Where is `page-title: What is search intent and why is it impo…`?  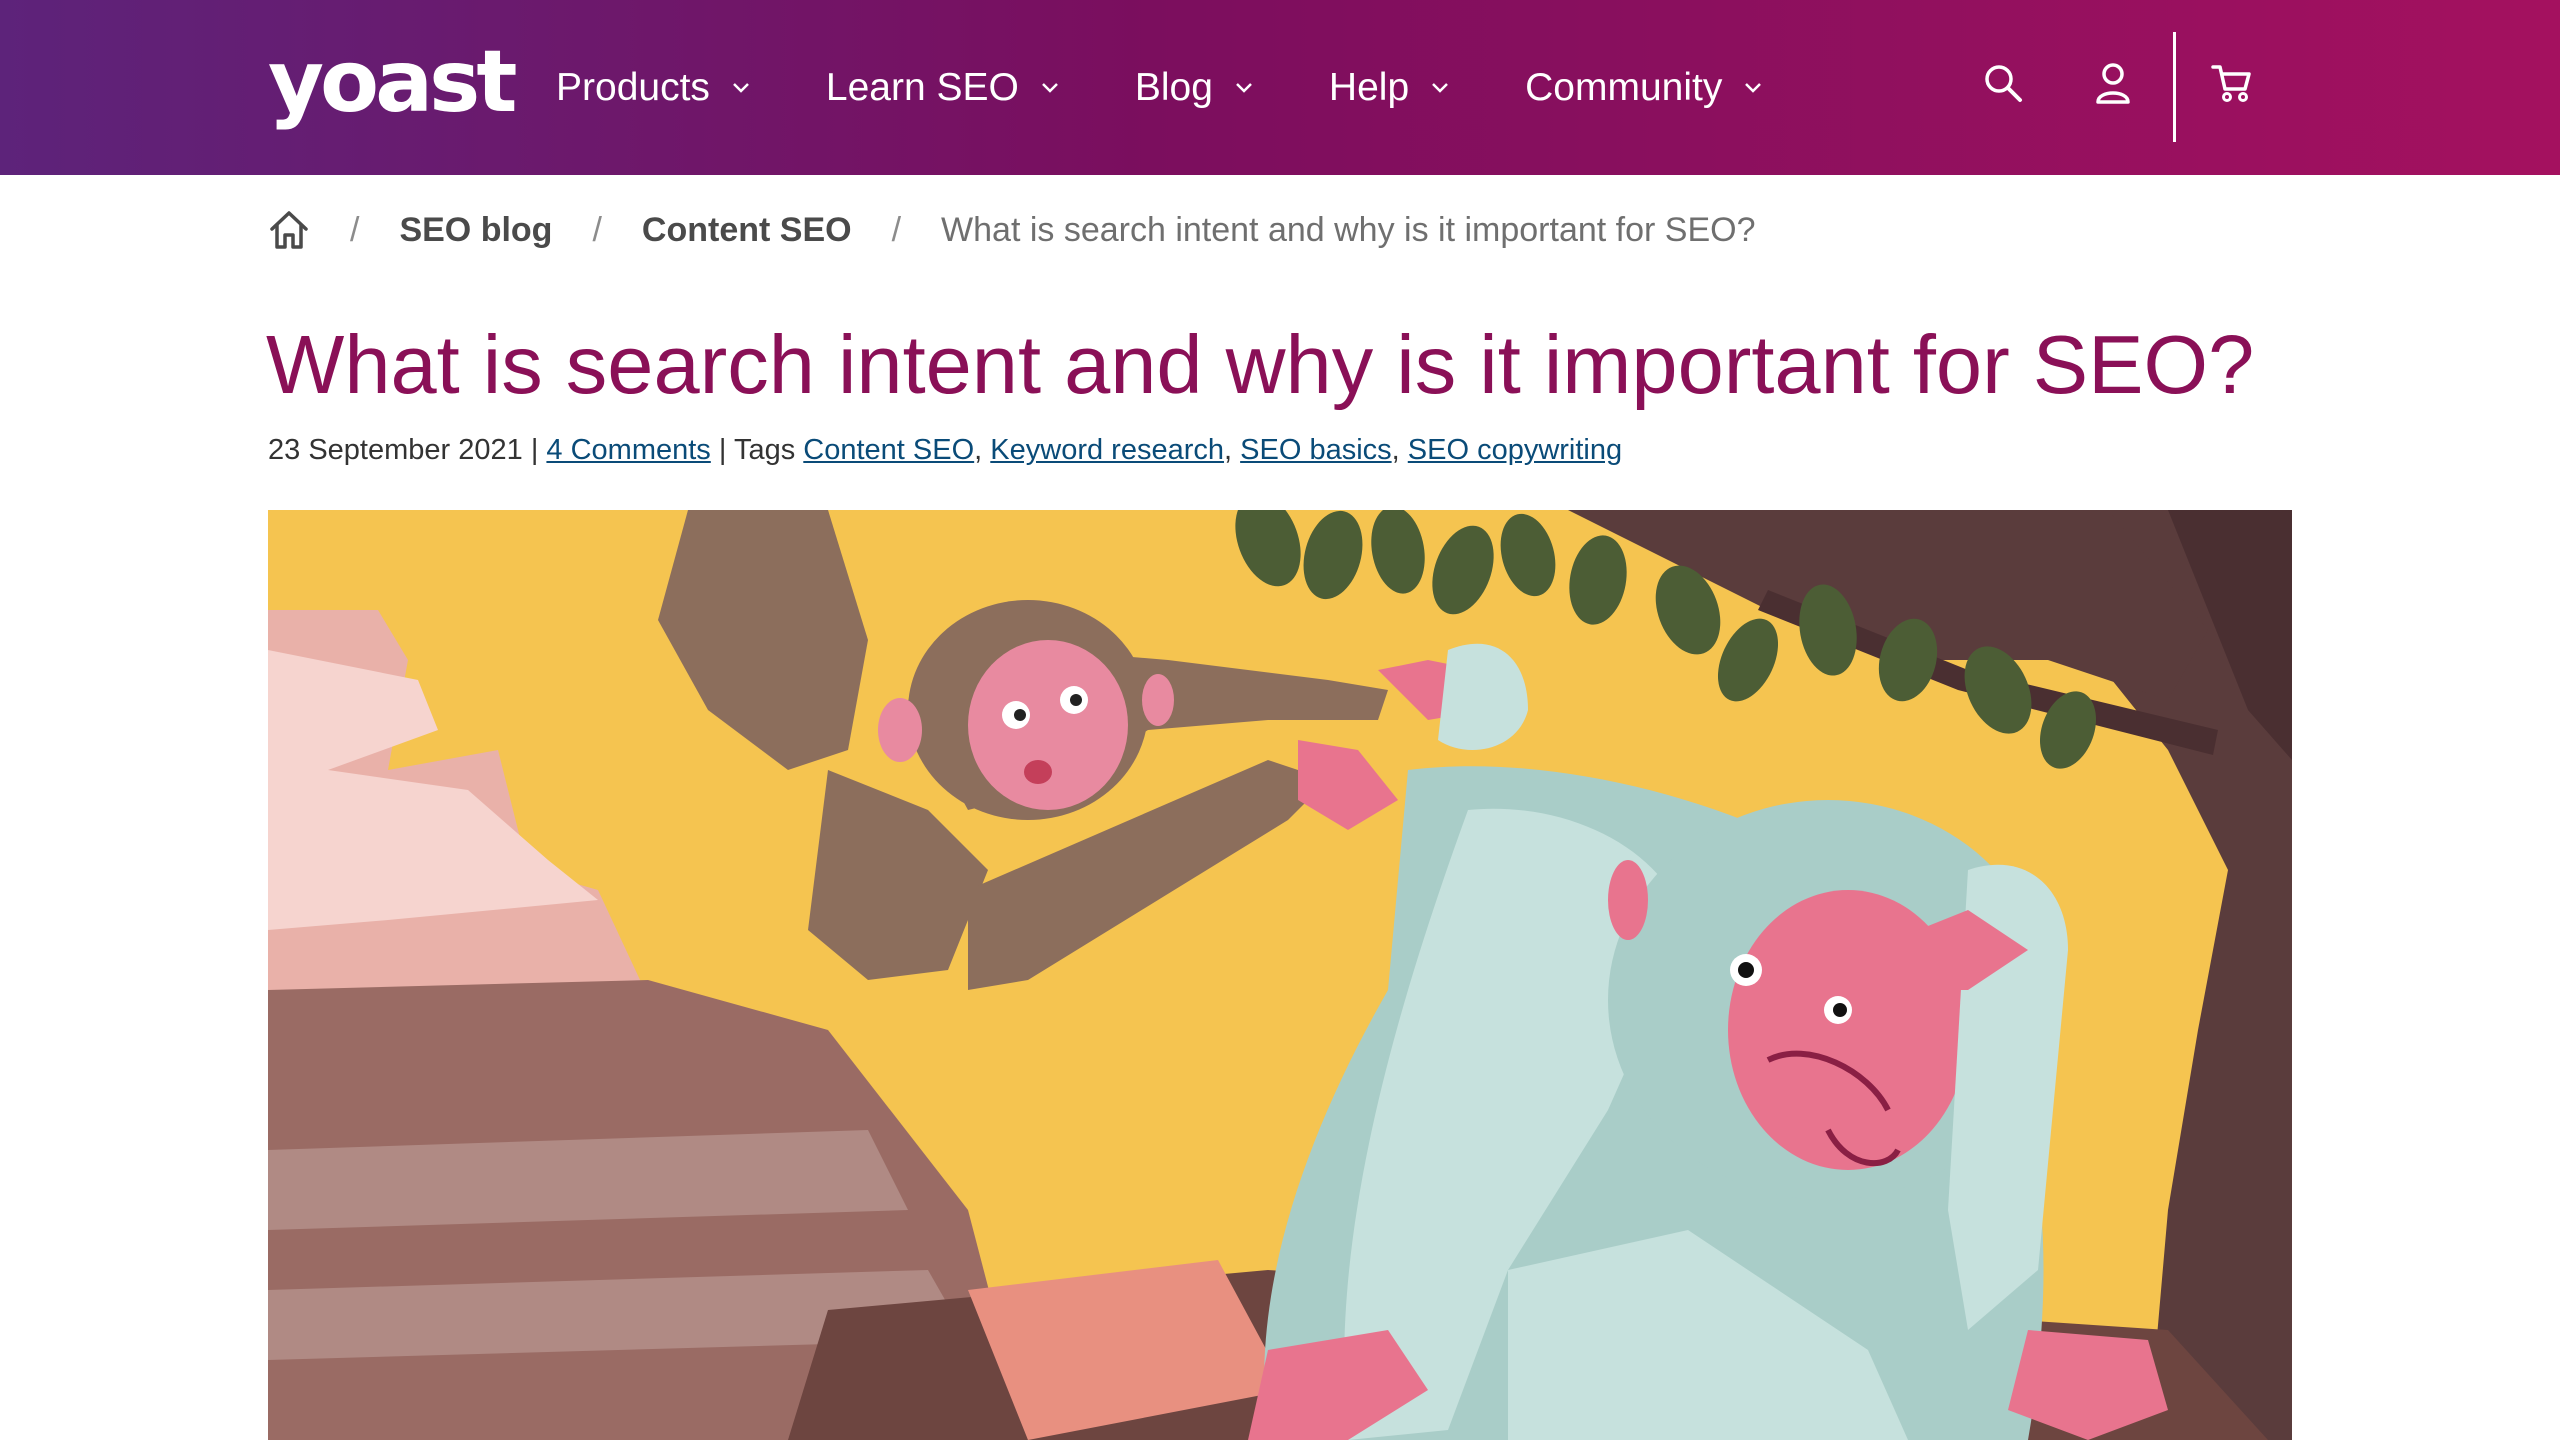
page-title: What is search intent and why is it impo… is located at coordinates (1260, 364).